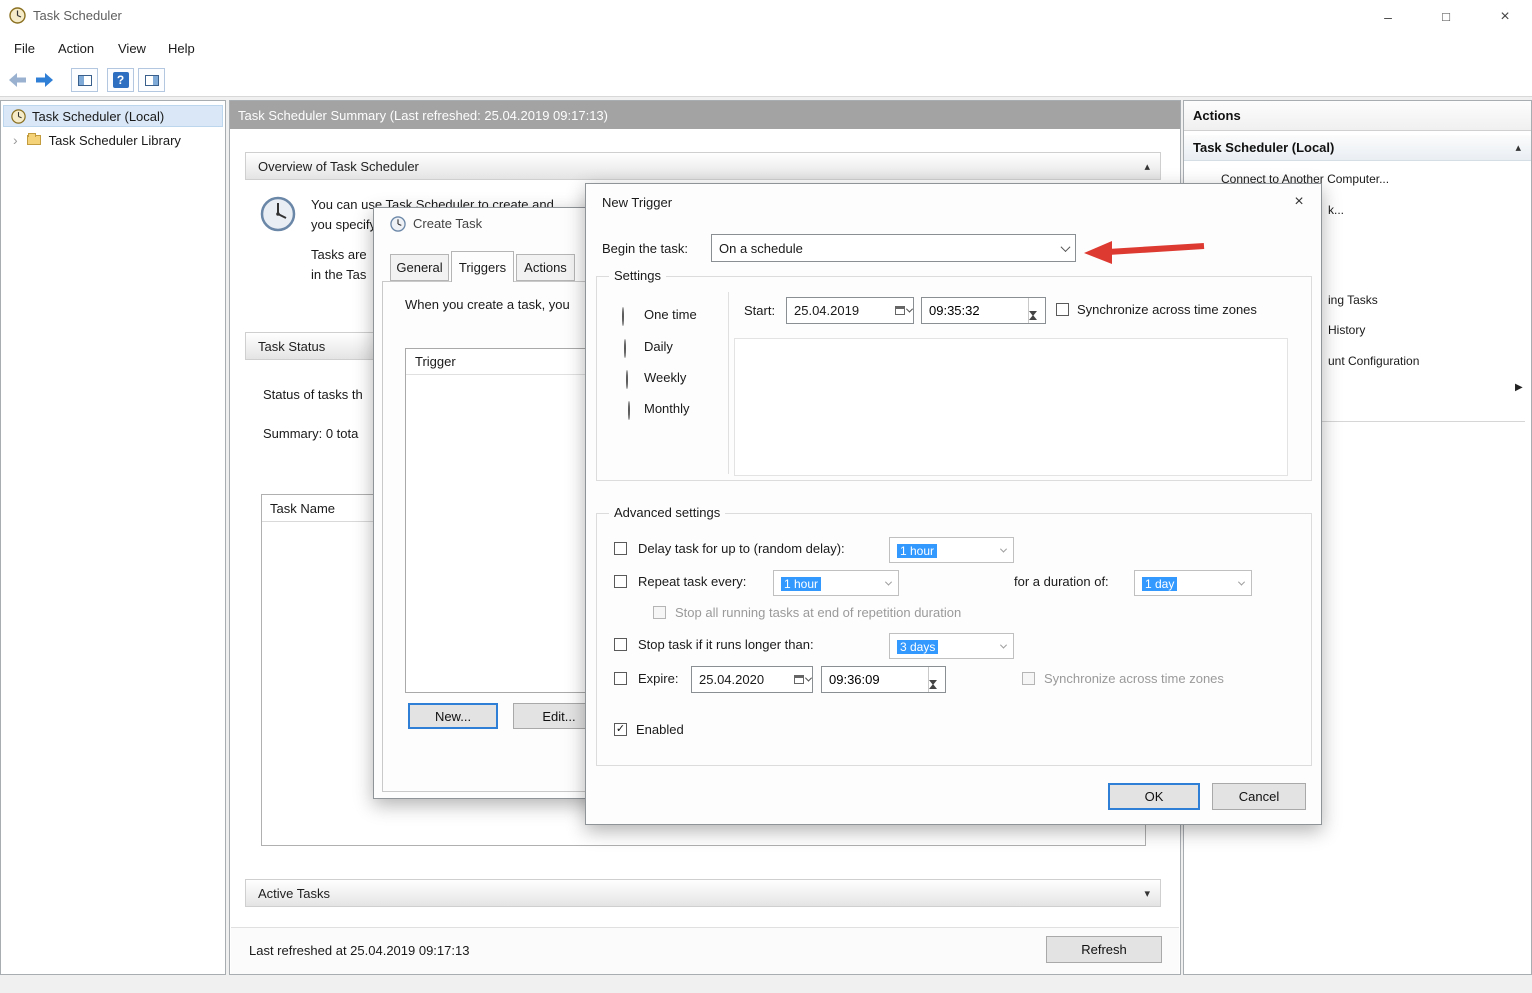 This screenshot has height=993, width=1532. What do you see at coordinates (850, 310) in the screenshot?
I see `start-date-picker: 25.04.2019` at bounding box center [850, 310].